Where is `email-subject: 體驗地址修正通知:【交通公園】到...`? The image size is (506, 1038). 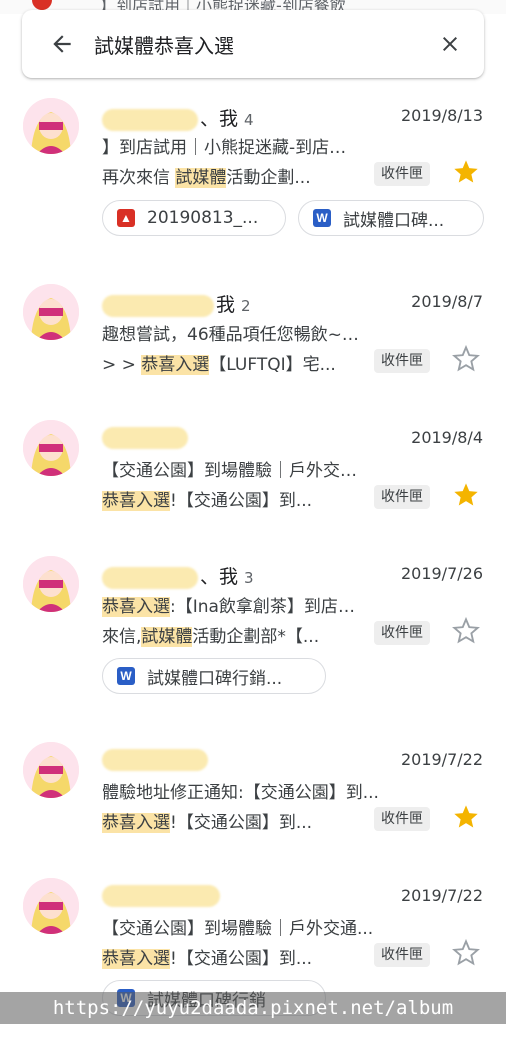
email-subject: 體驗地址修正通知:【交通公園】到... is located at coordinates (240, 793).